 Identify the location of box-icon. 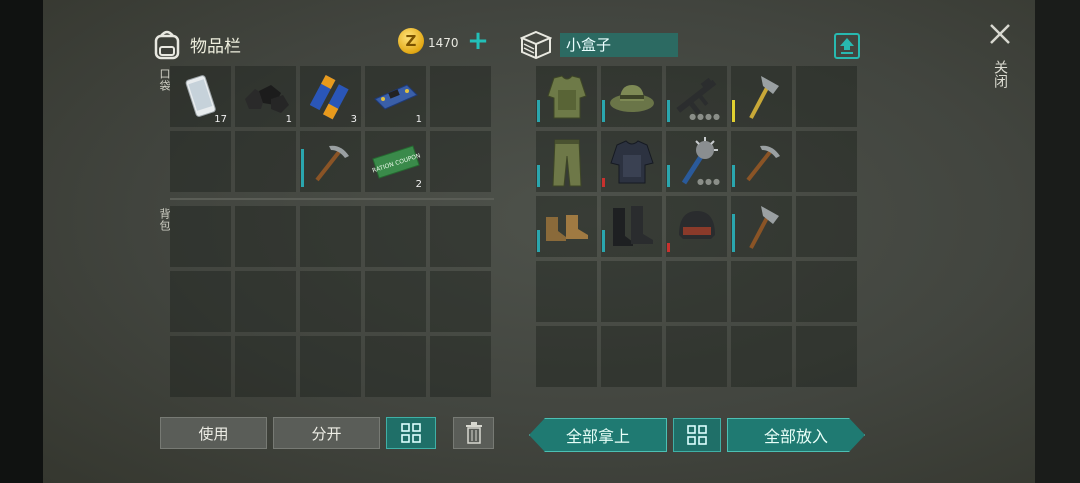
(536, 45).